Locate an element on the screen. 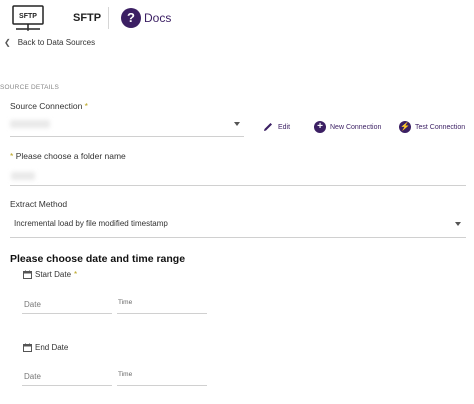 This screenshot has width=474, height=404. start-time-underline is located at coordinates (162, 313).